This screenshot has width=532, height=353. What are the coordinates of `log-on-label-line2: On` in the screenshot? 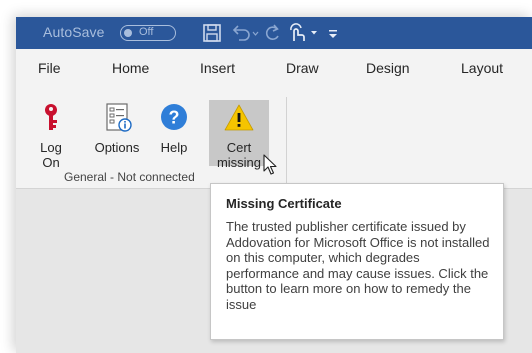 It's located at (51, 162).